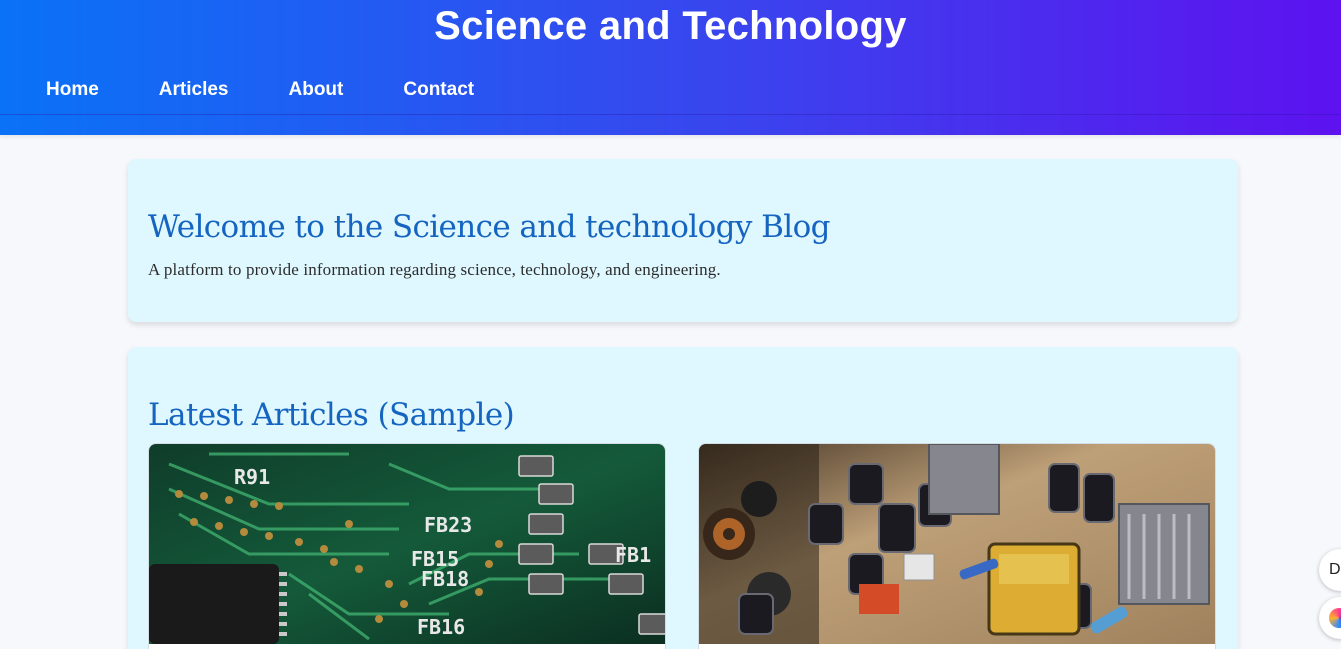  Describe the element at coordinates (445, 579) in the screenshot. I see `pcb-label-fb18: FB18` at that location.